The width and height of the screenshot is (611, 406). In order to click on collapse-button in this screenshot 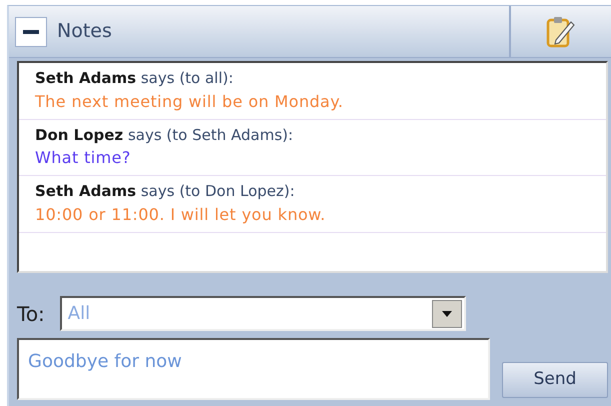, I will do `click(31, 31)`.